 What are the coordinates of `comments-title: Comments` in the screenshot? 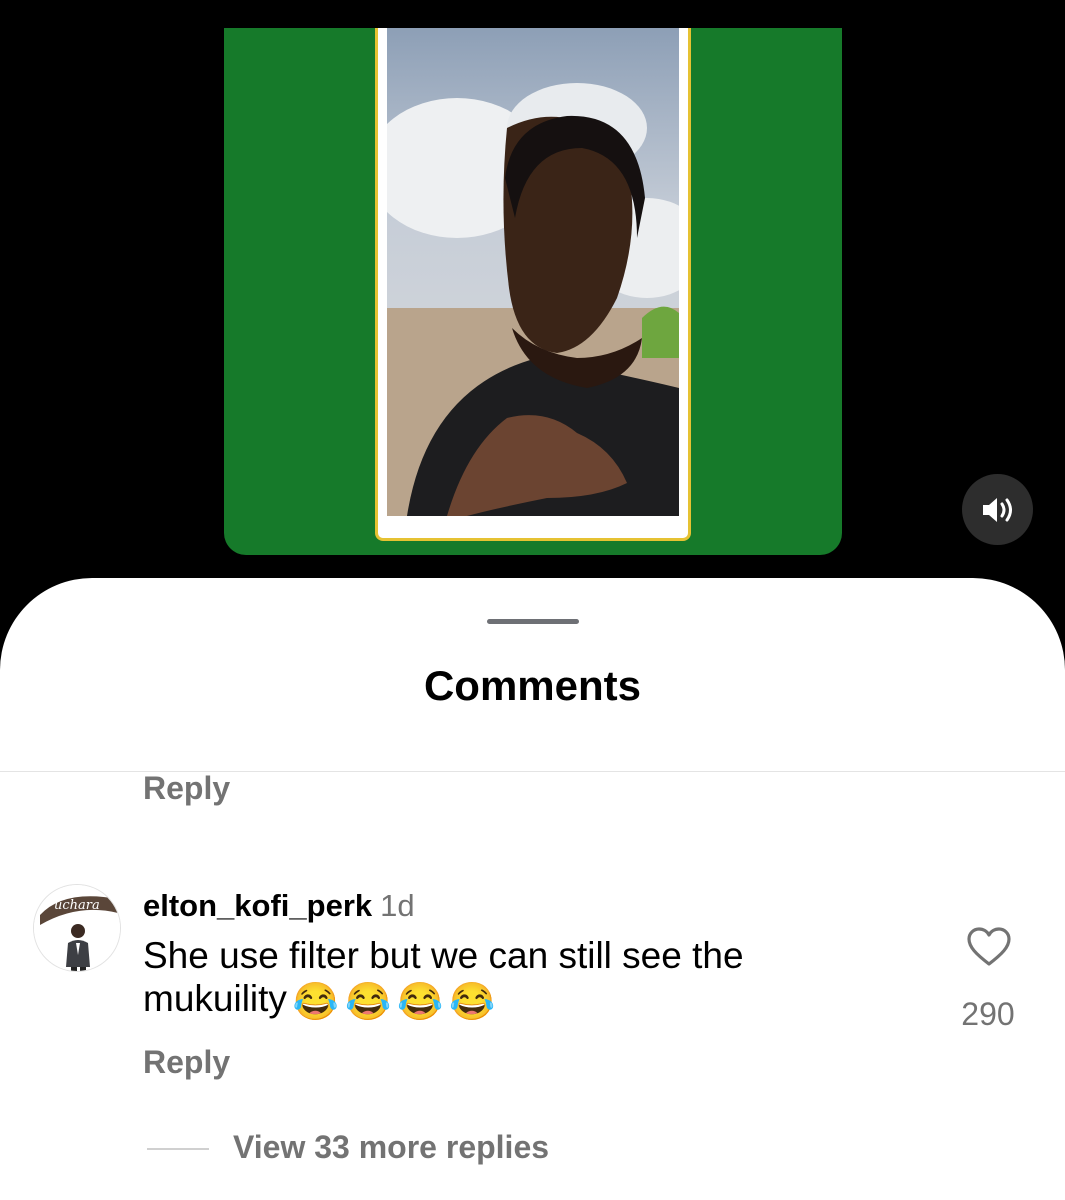 It's located at (532, 685).